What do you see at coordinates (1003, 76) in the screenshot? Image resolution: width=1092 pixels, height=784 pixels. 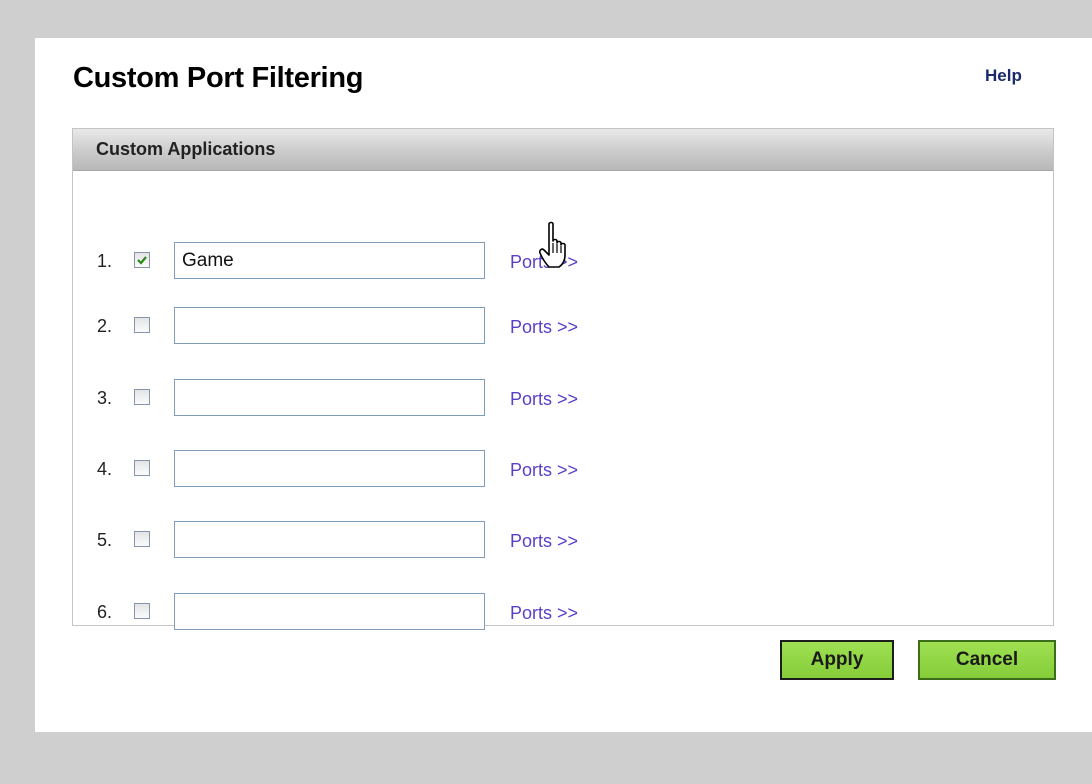 I see `help-link: Help` at bounding box center [1003, 76].